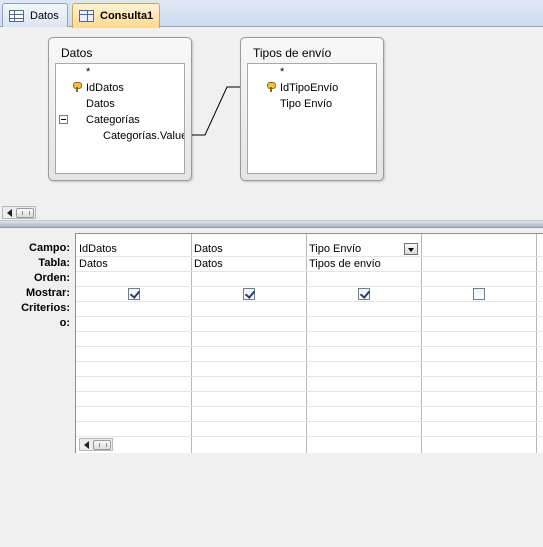 The width and height of the screenshot is (543, 547). Describe the element at coordinates (411, 249) in the screenshot. I see `chevron-down-icon` at that location.